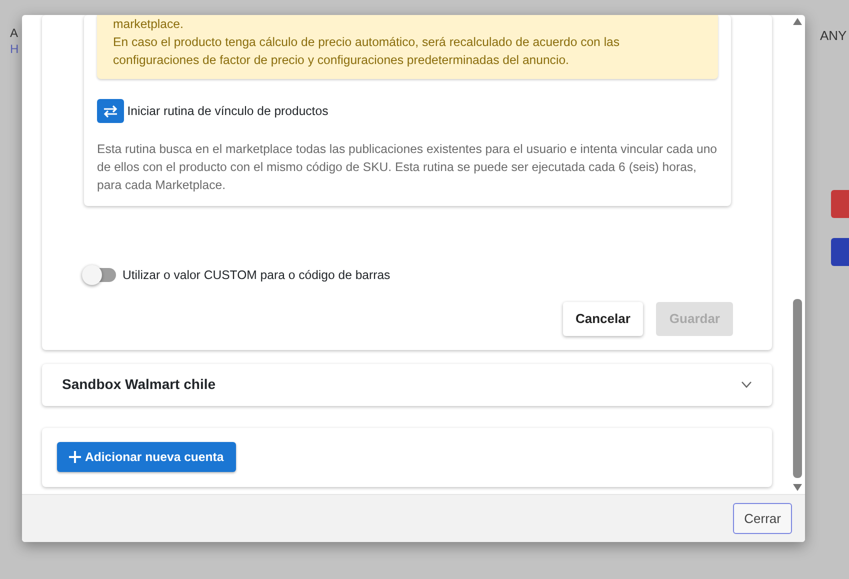 The height and width of the screenshot is (579, 849). I want to click on warning-text: En caso el producto tenga cálculo de precio automático, será recalculado de acuerdo con las configuraciones de factor de precio y configuraciones predeterminadas del anuncio., so click(367, 51).